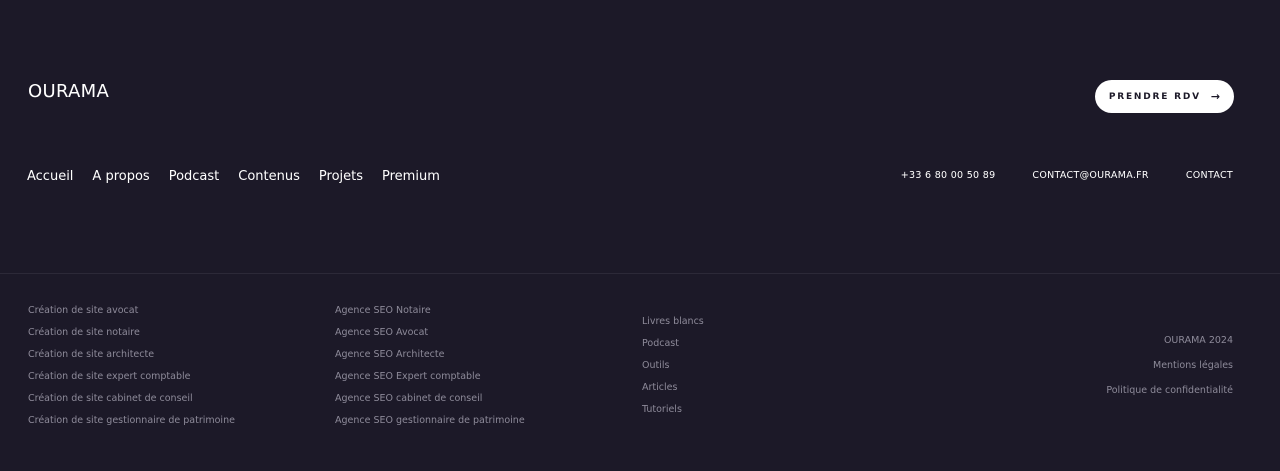  I want to click on list-item: Livres blancs, so click(673, 322).